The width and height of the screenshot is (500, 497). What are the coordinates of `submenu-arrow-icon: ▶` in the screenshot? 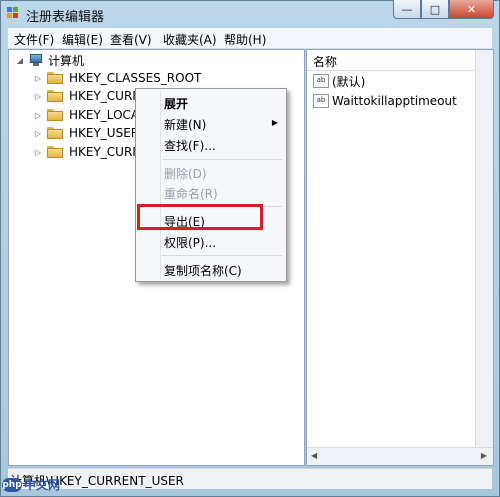 It's located at (274, 122).